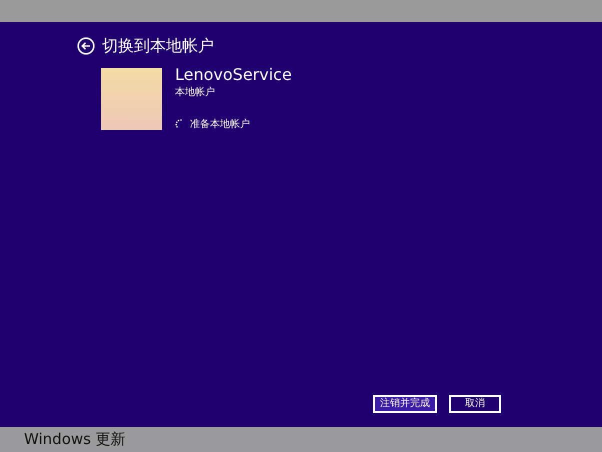 The image size is (602, 452). Describe the element at coordinates (75, 439) in the screenshot. I see `taskbar-label: Windows 更新` at that location.